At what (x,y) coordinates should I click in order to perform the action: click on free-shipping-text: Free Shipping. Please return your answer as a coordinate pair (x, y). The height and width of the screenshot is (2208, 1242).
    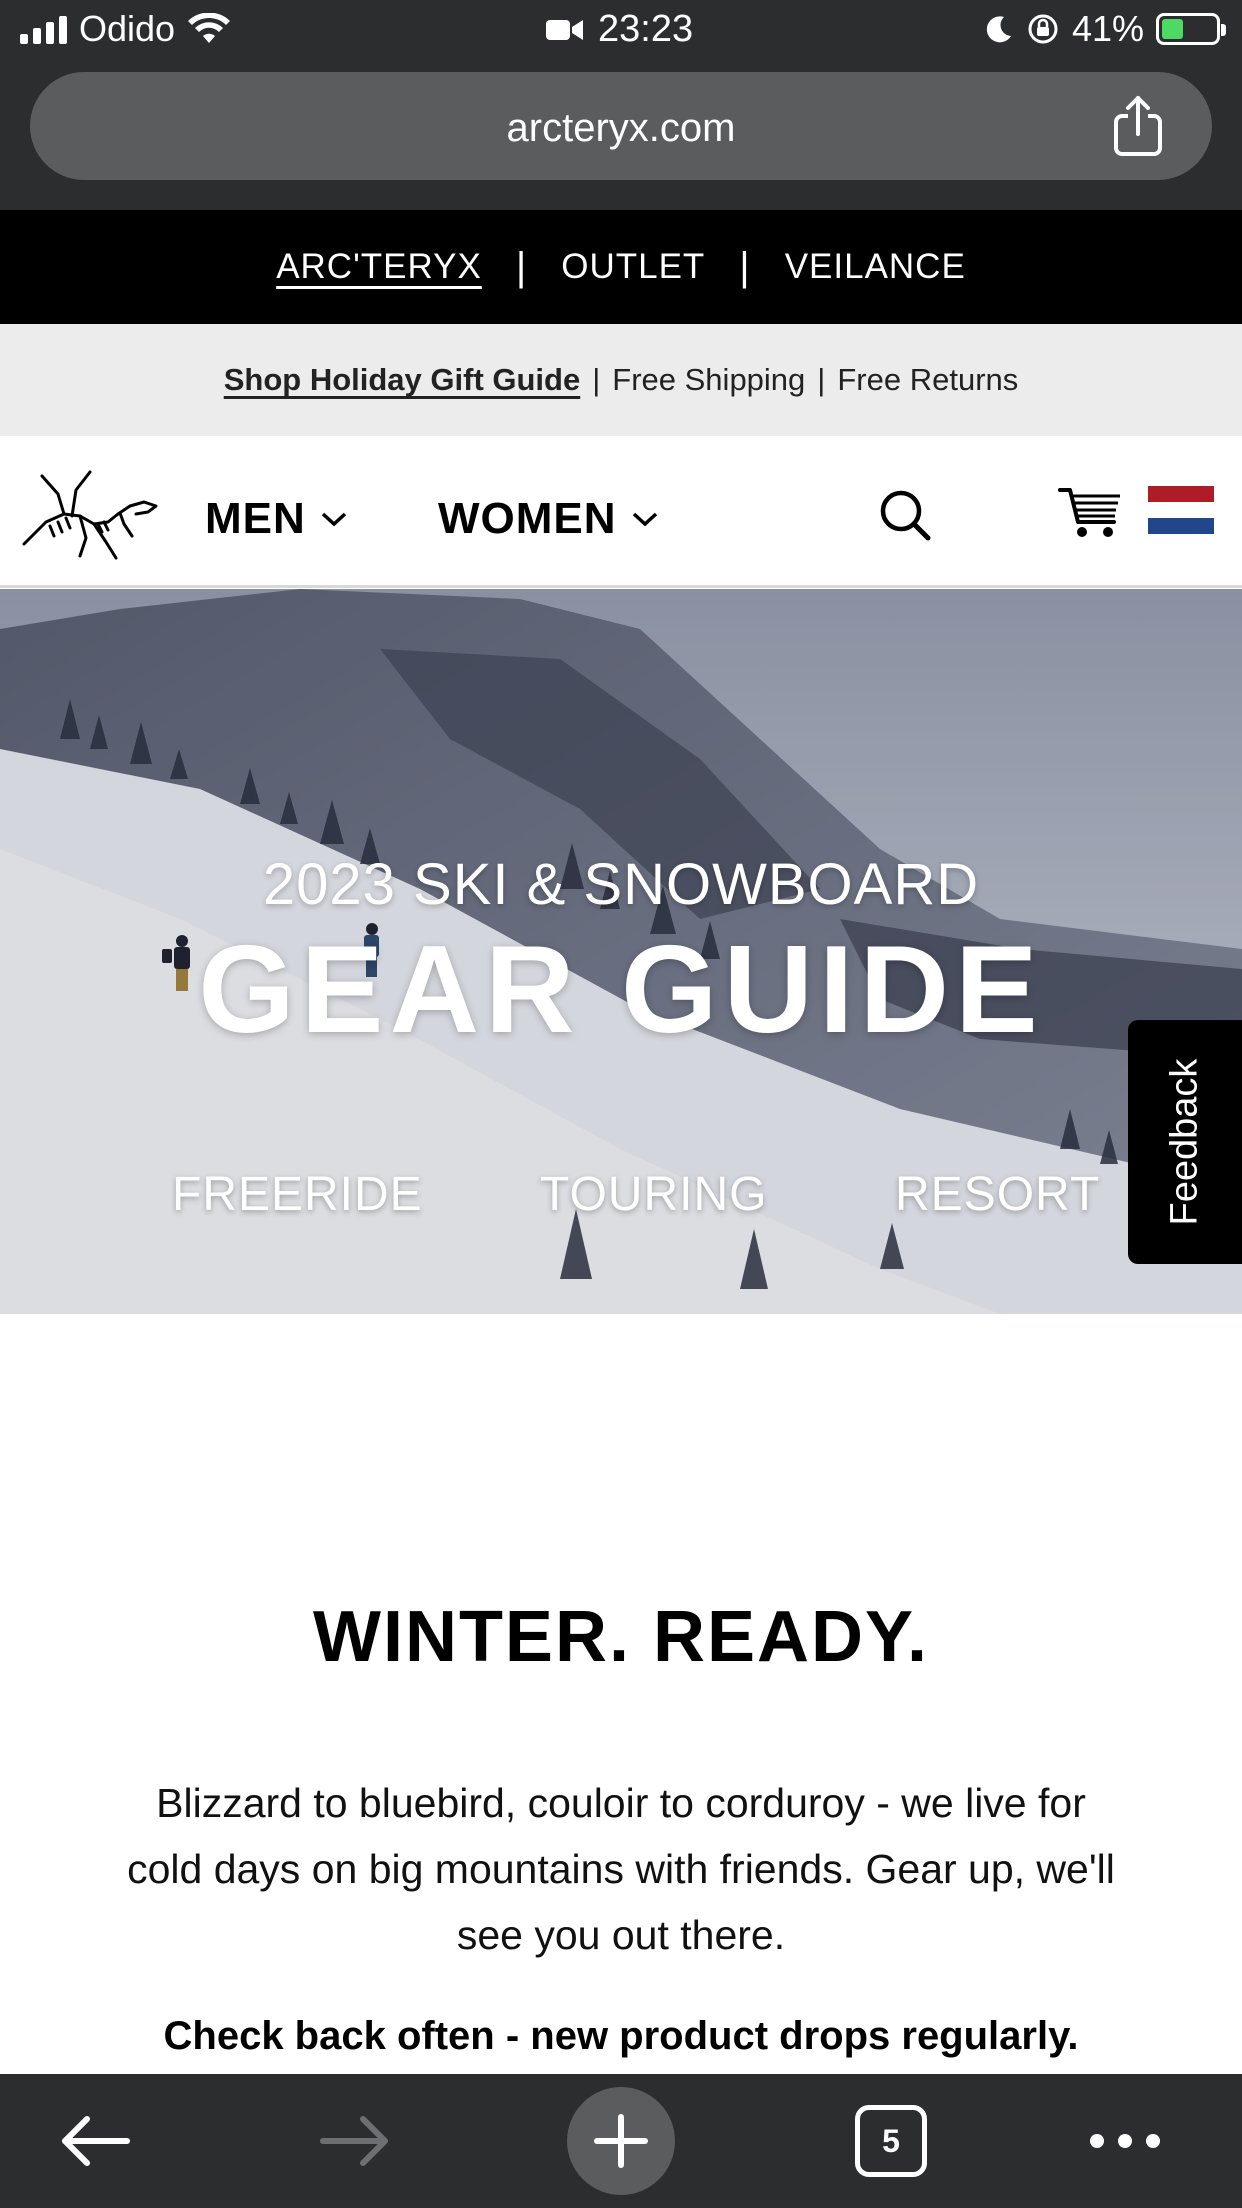
    Looking at the image, I should click on (709, 379).